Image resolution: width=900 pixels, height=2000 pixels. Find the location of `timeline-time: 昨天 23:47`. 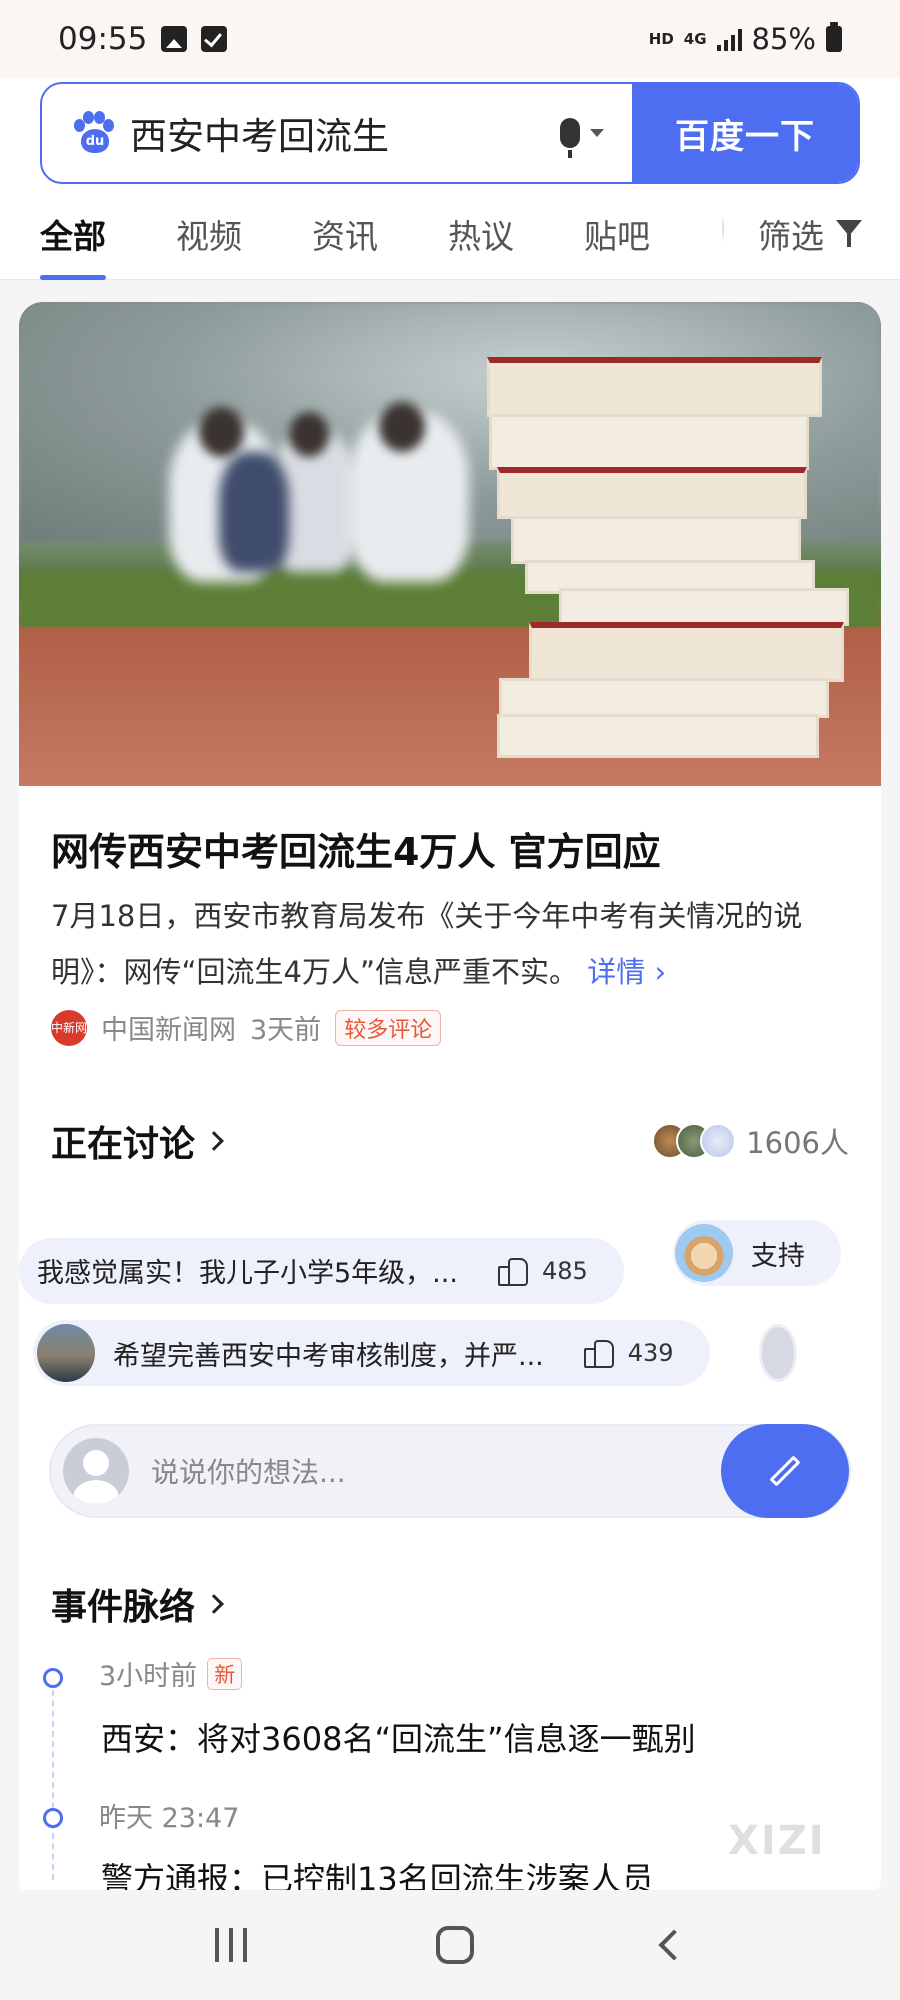

timeline-time: 昨天 23:47 is located at coordinates (169, 1818).